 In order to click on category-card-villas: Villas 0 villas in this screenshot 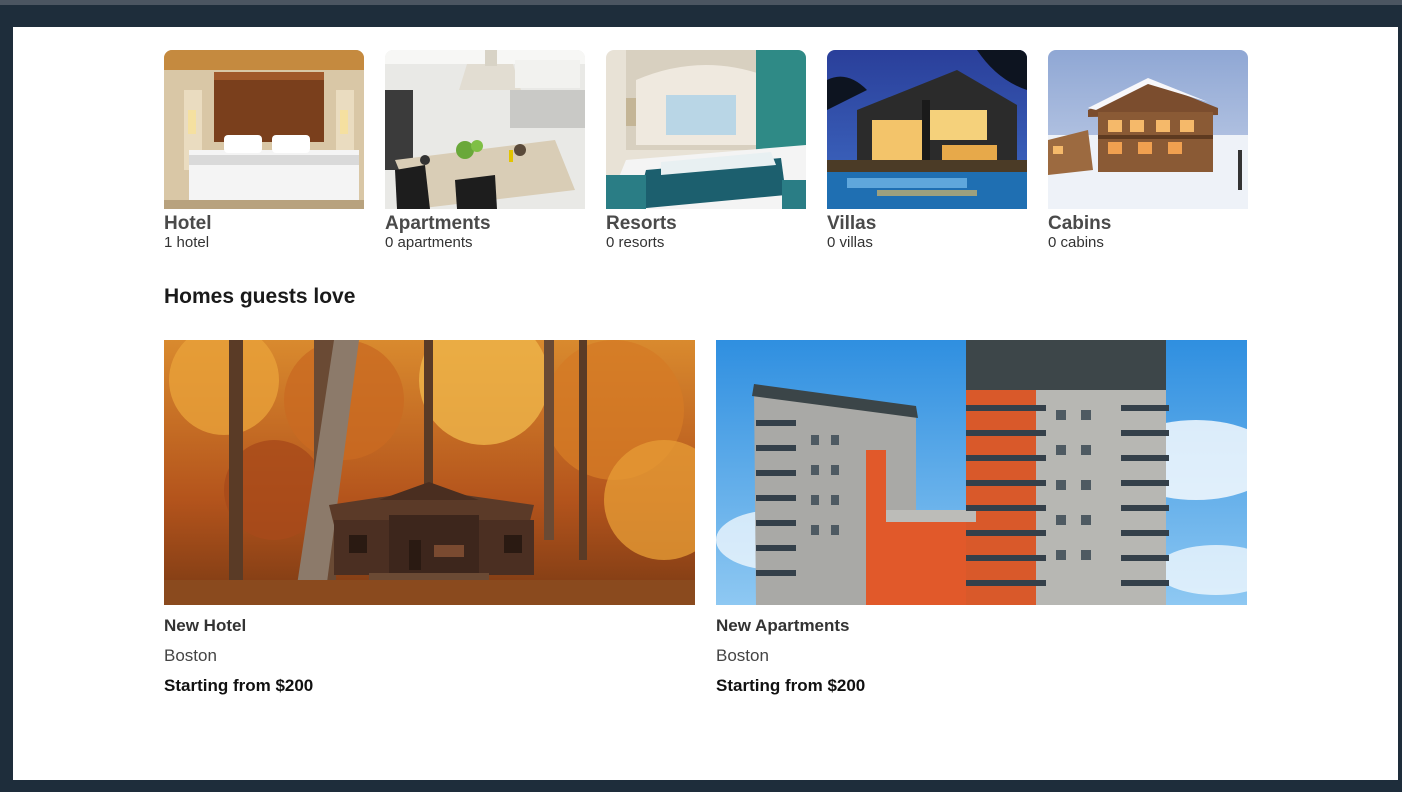, I will do `click(927, 151)`.